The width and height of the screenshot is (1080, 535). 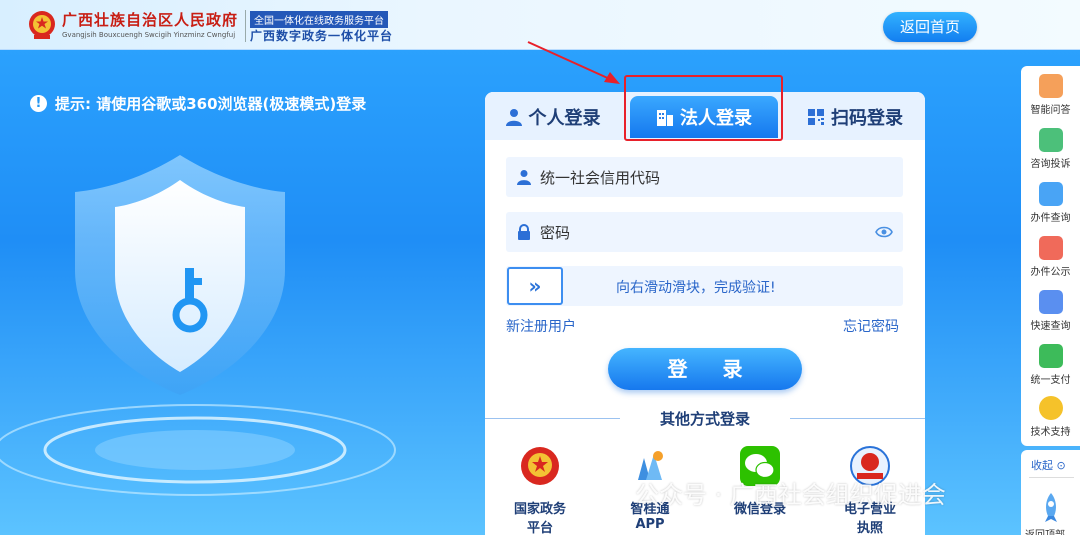 I want to click on sidebar-item-case-query: 办件查询, so click(x=1050, y=203).